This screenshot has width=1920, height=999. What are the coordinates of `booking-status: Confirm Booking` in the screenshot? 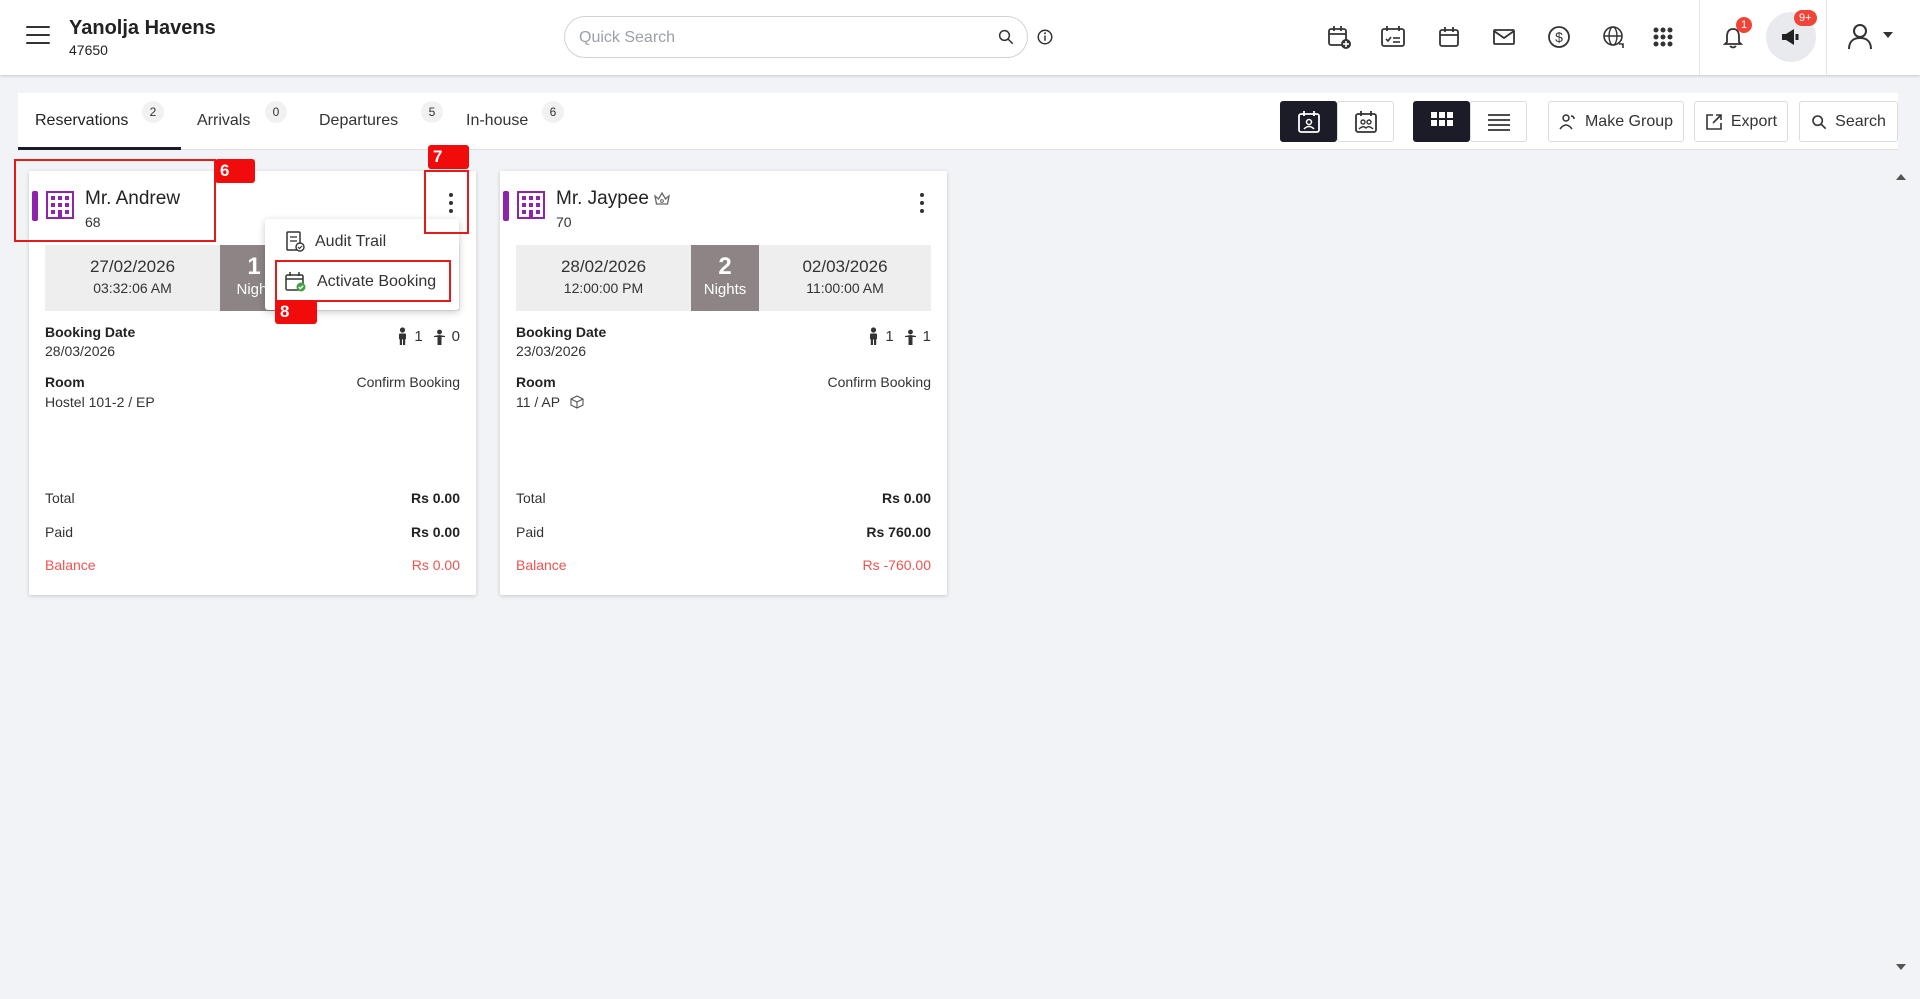 It's located at (879, 382).